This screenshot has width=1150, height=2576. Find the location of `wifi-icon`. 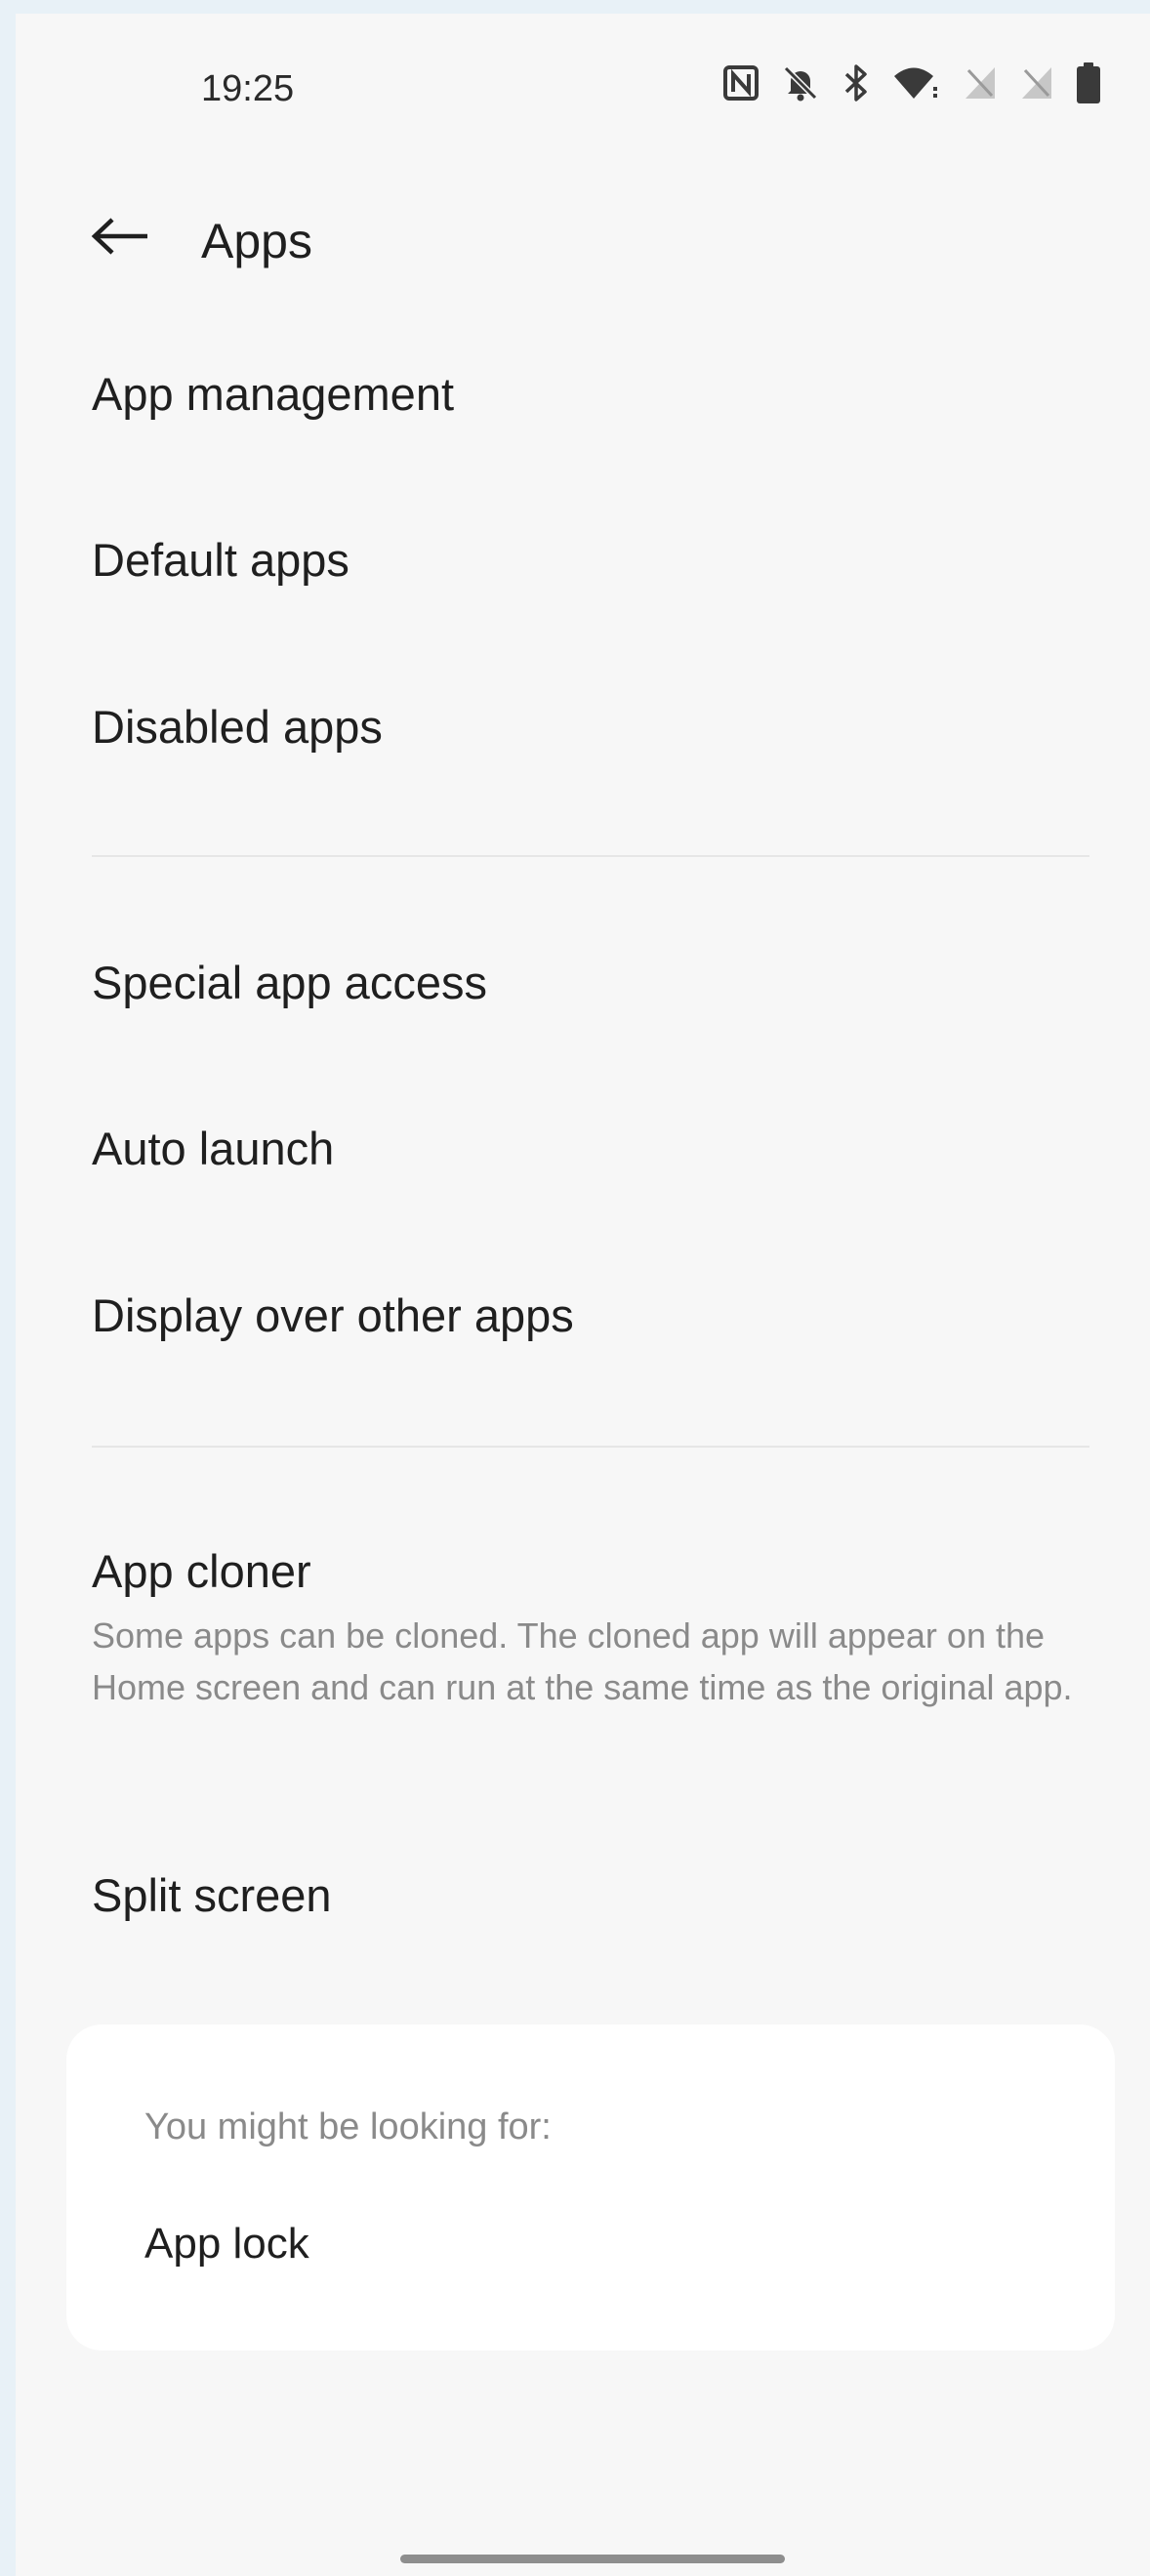

wifi-icon is located at coordinates (916, 82).